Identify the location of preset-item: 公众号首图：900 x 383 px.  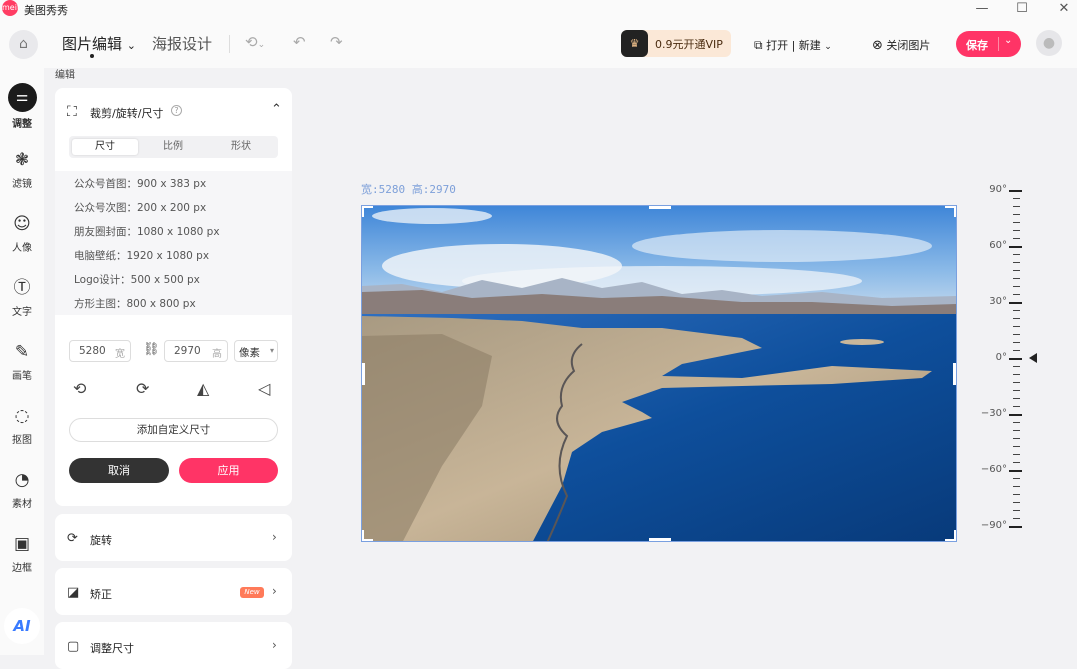
(140, 183).